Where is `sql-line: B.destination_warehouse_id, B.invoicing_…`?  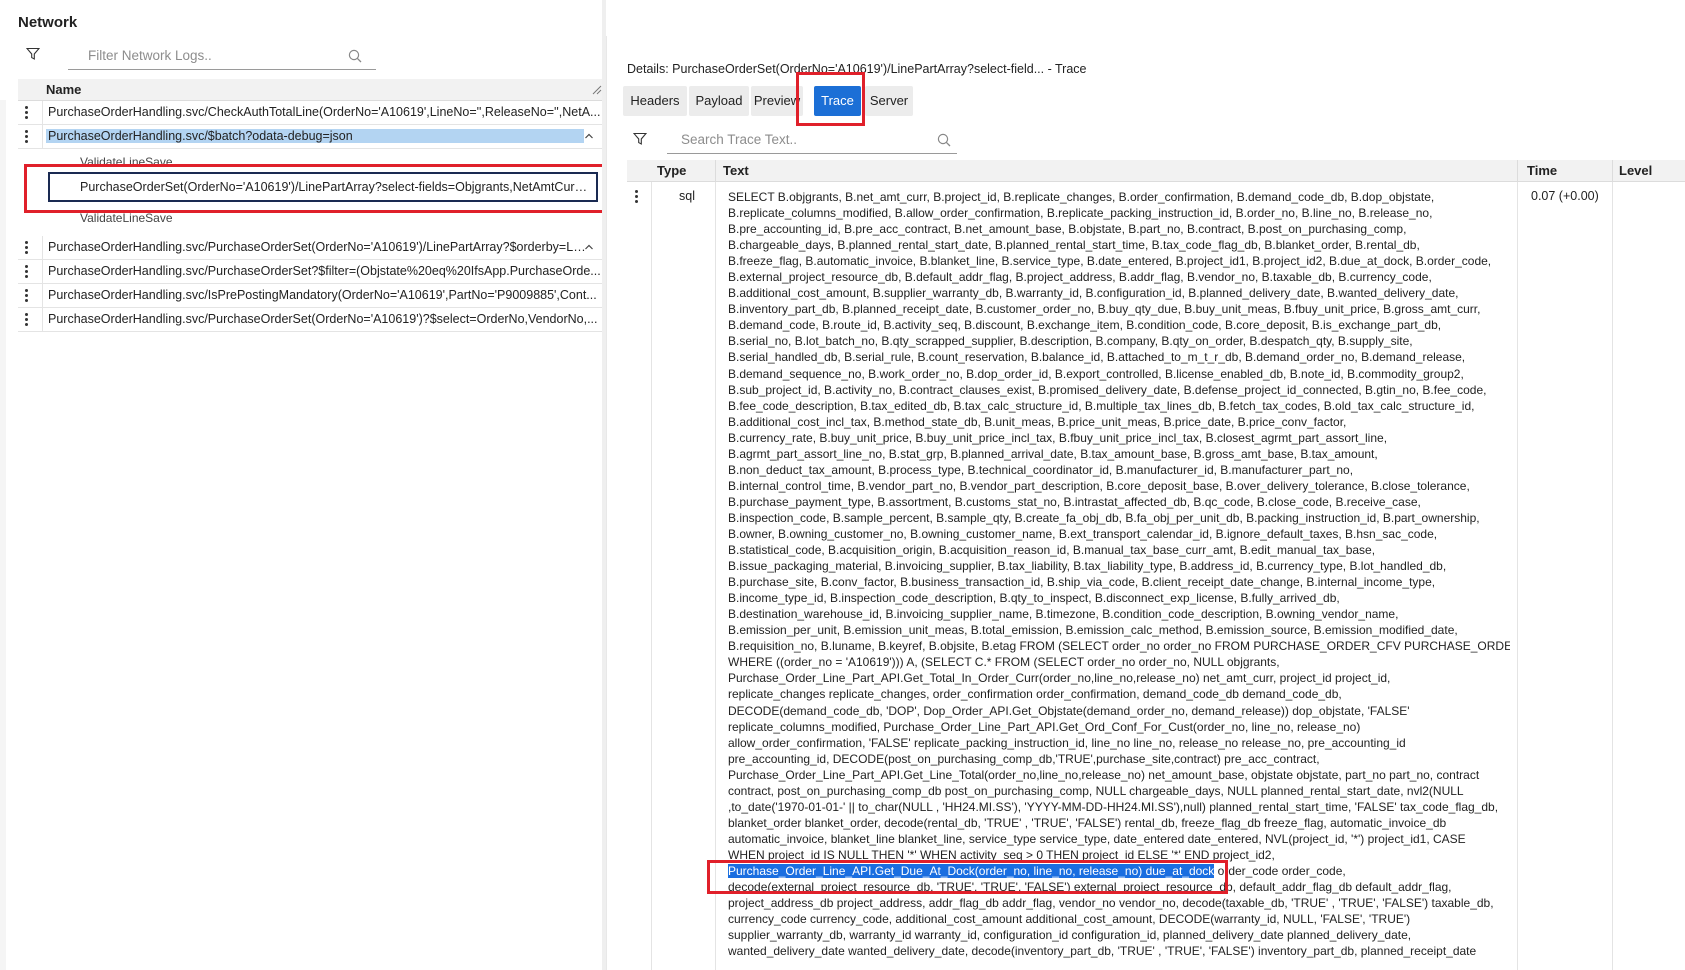
sql-line: B.destination_warehouse_id, B.invoicing_… is located at coordinates (1063, 614).